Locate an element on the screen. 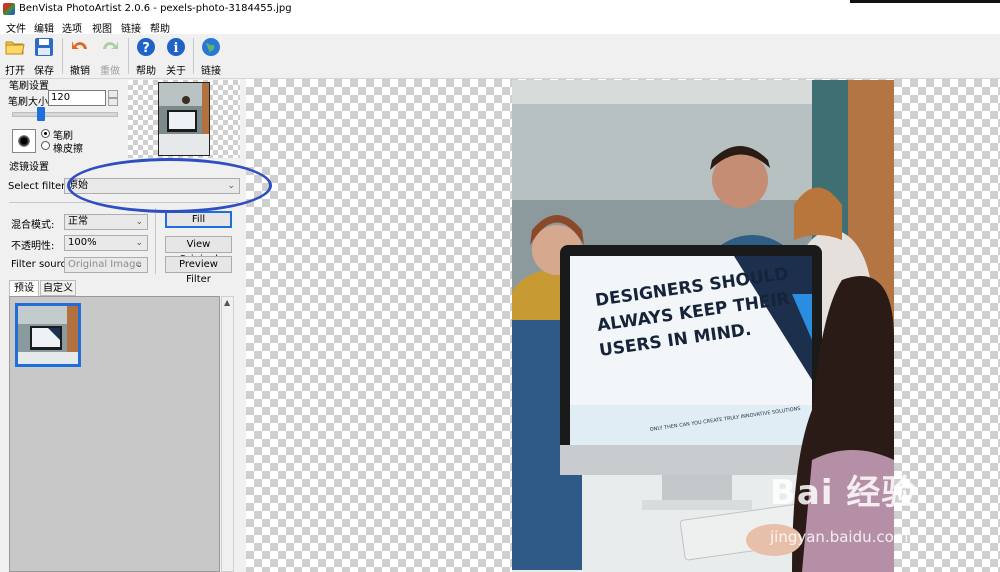 Image resolution: width=1000 pixels, height=572 pixels. redo-arrow-icon is located at coordinates (110, 45).